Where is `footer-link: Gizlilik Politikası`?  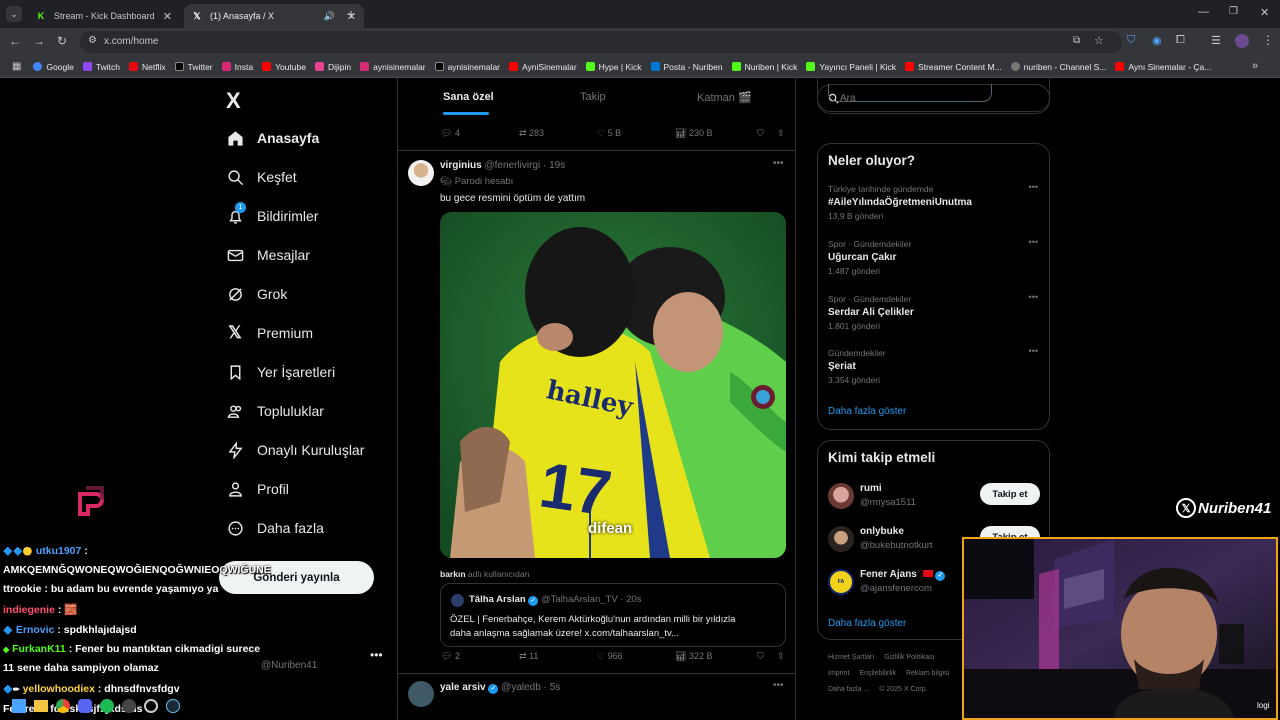
footer-link: Gizlilik Politikası is located at coordinates (909, 657).